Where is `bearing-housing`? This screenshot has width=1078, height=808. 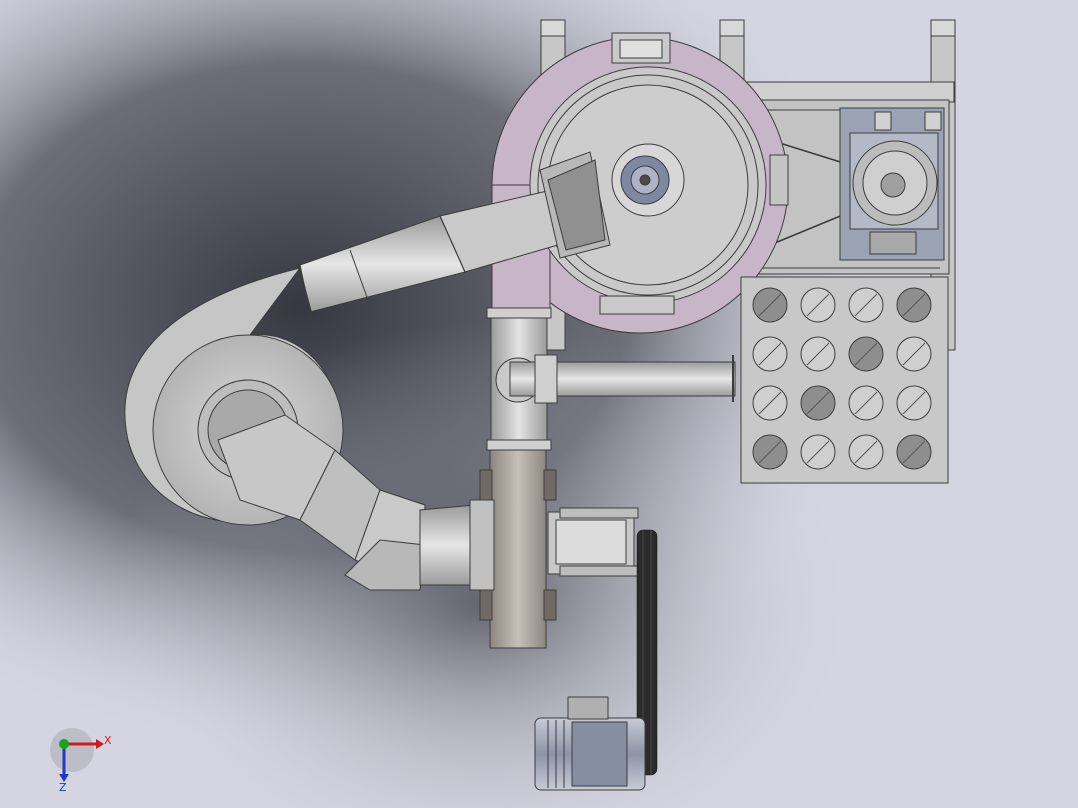 bearing-housing is located at coordinates (593, 542).